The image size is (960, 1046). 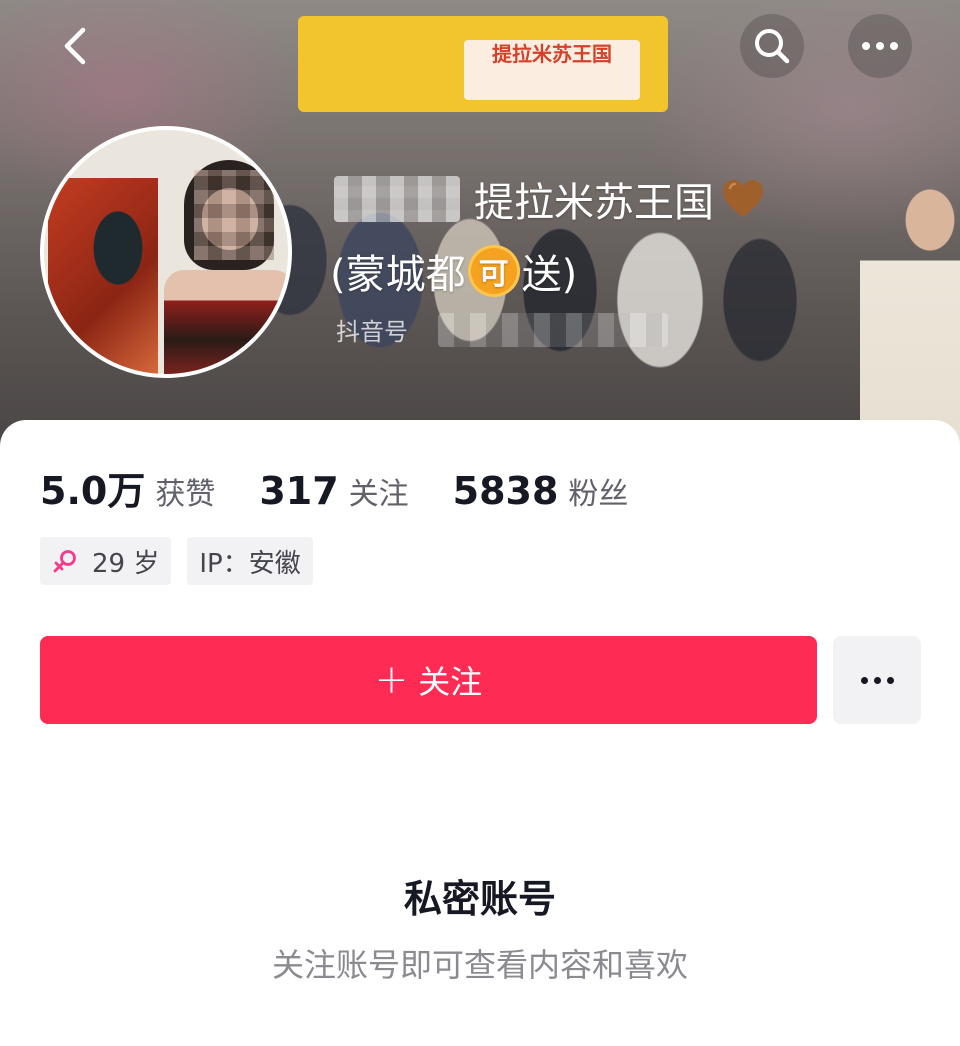 I want to click on ip-text: IP：安徽, so click(x=250, y=563).